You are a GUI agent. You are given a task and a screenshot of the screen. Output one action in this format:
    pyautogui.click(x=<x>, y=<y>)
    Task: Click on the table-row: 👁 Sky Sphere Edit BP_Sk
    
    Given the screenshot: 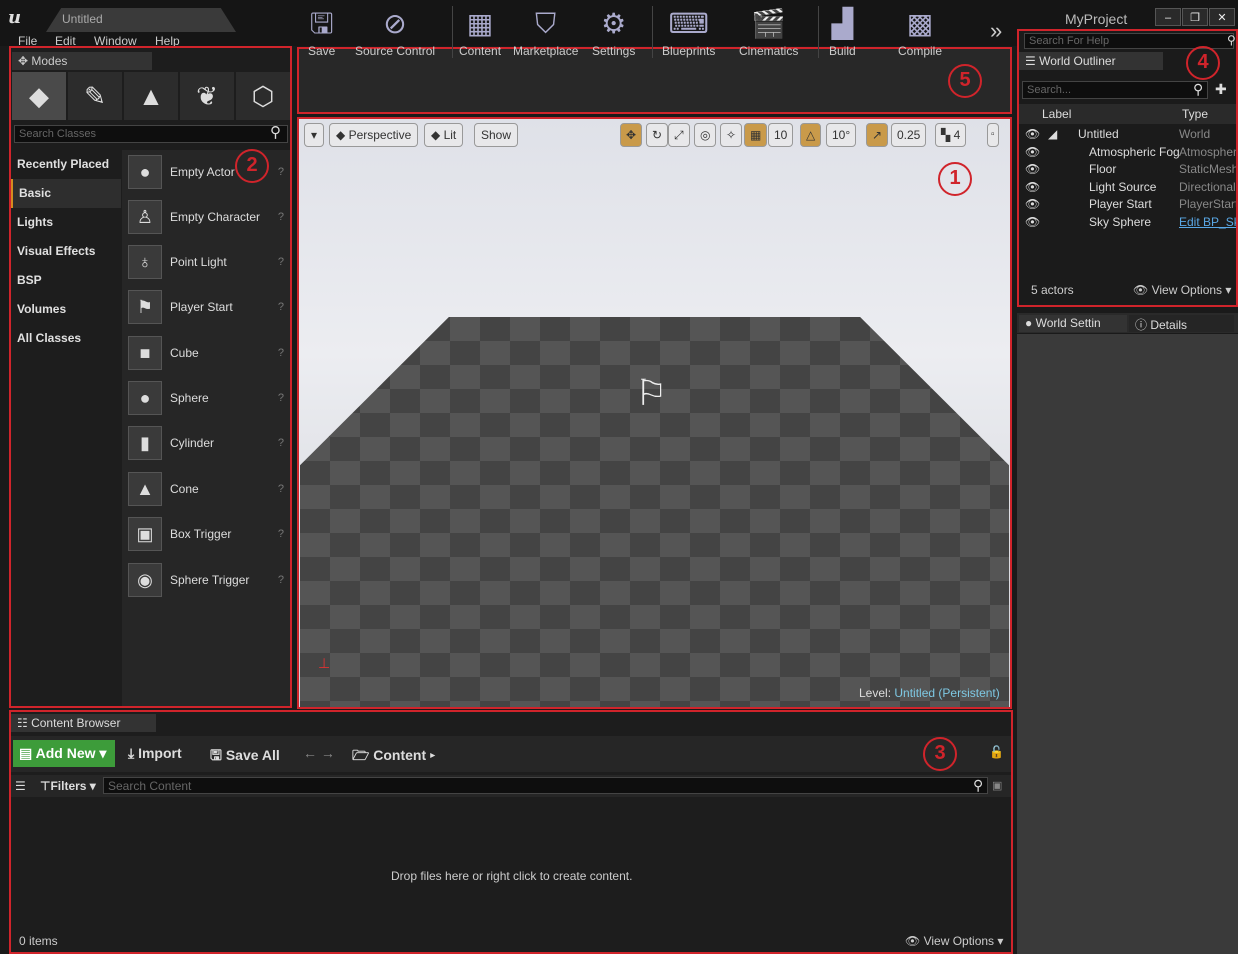 What is the action you would take?
    pyautogui.click(x=1127, y=223)
    